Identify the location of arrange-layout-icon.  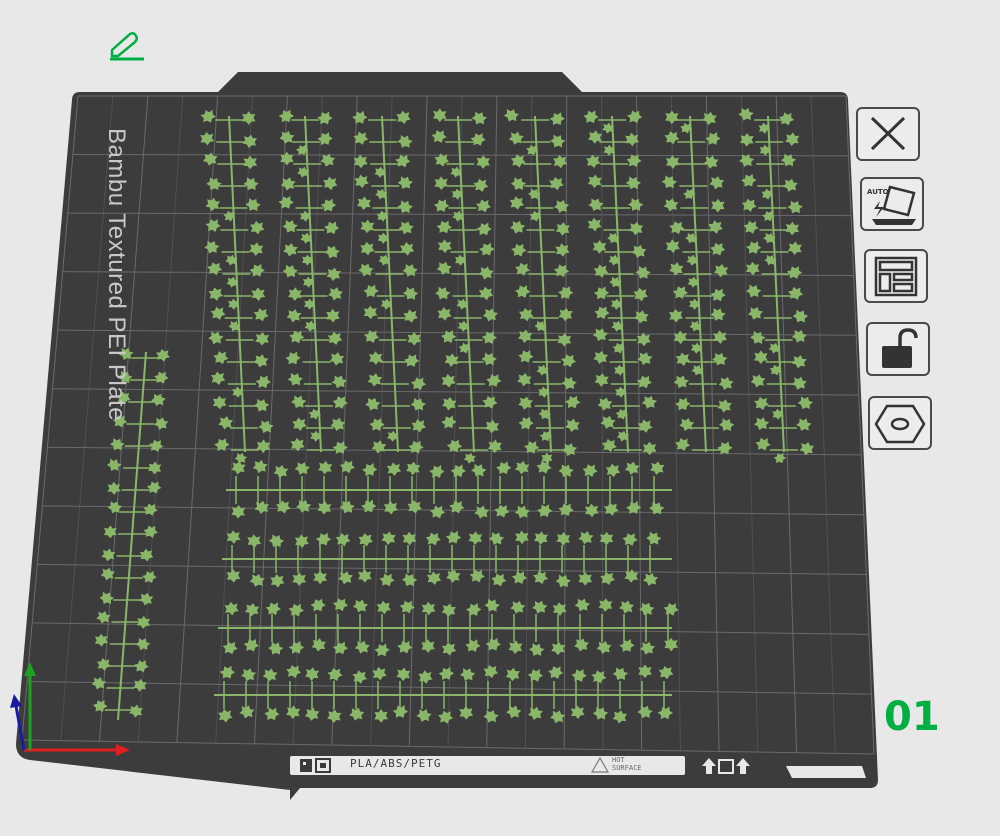
(896, 276).